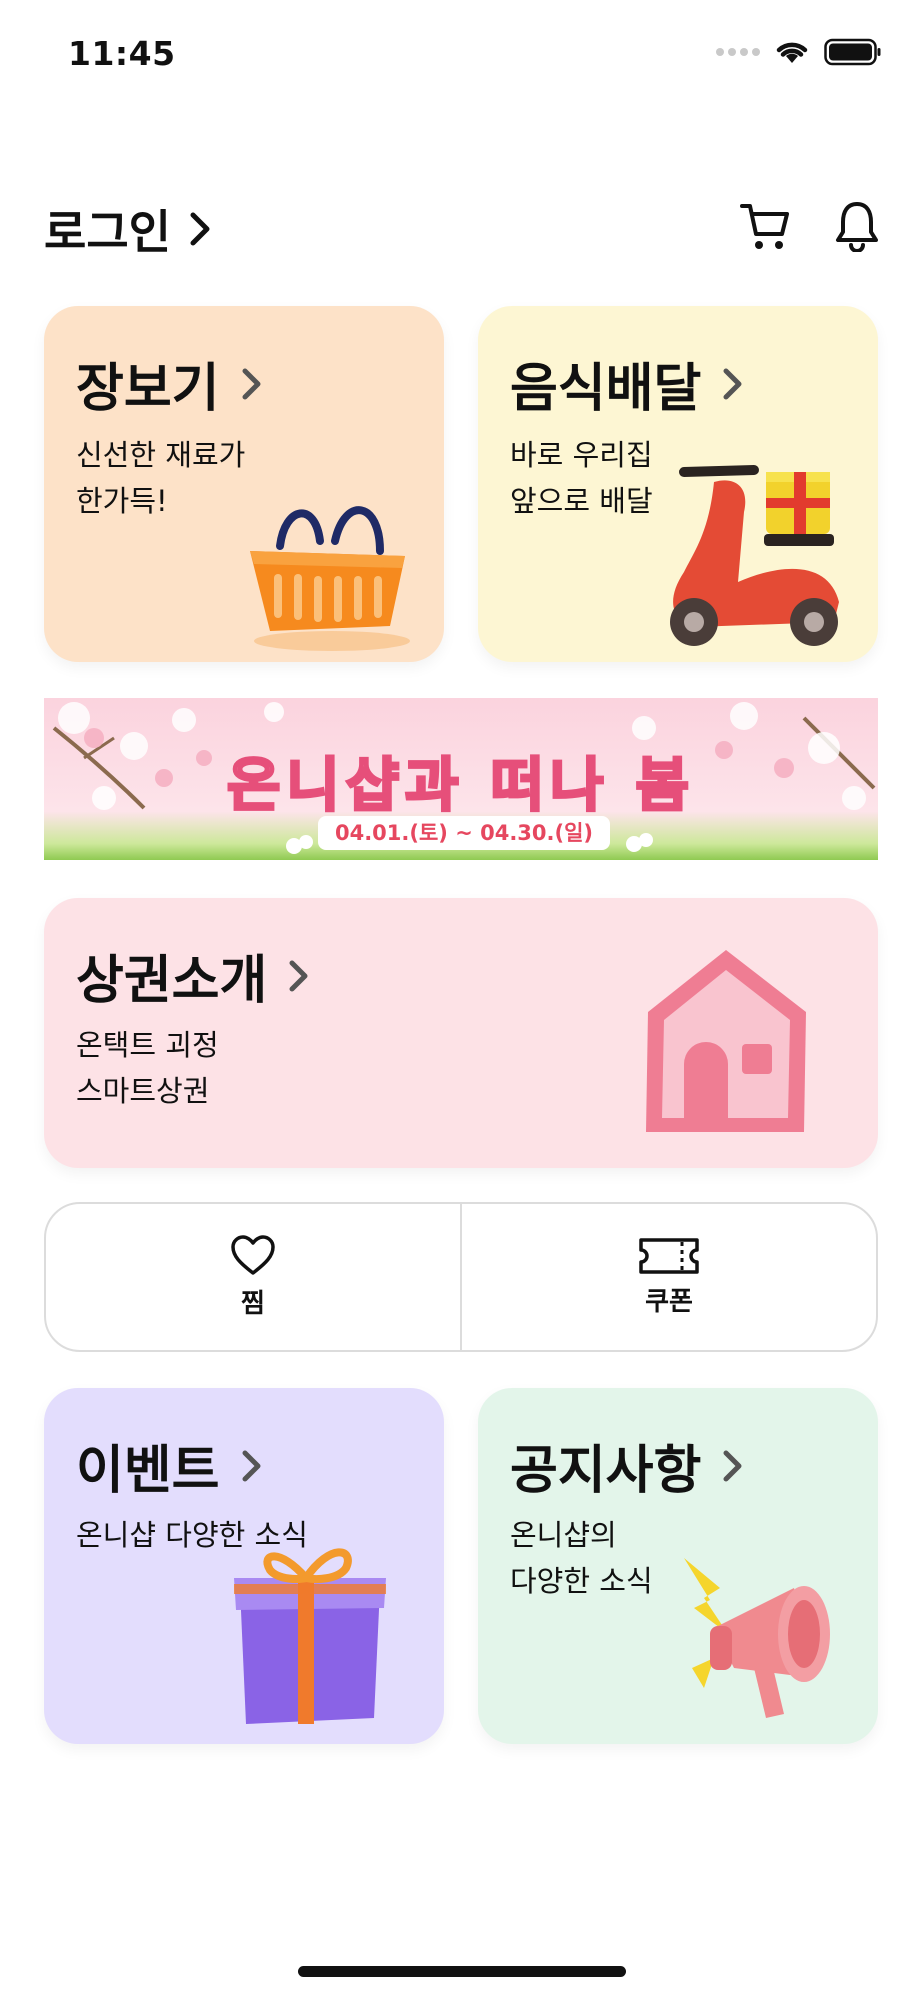 The height and width of the screenshot is (2000, 924). What do you see at coordinates (172, 981) in the screenshot?
I see `district-intro-title: 상권소개` at bounding box center [172, 981].